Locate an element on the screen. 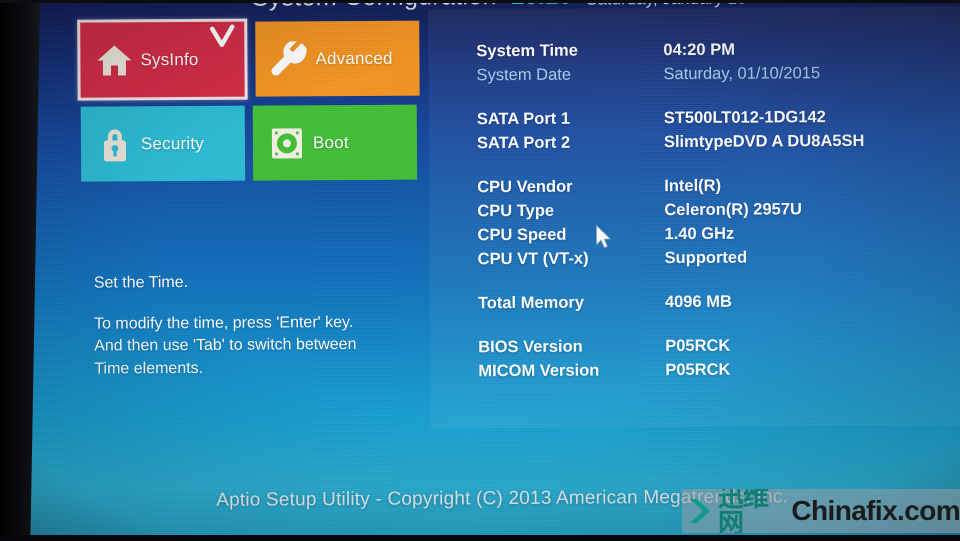  info-label: BIOS Version is located at coordinates (530, 346).